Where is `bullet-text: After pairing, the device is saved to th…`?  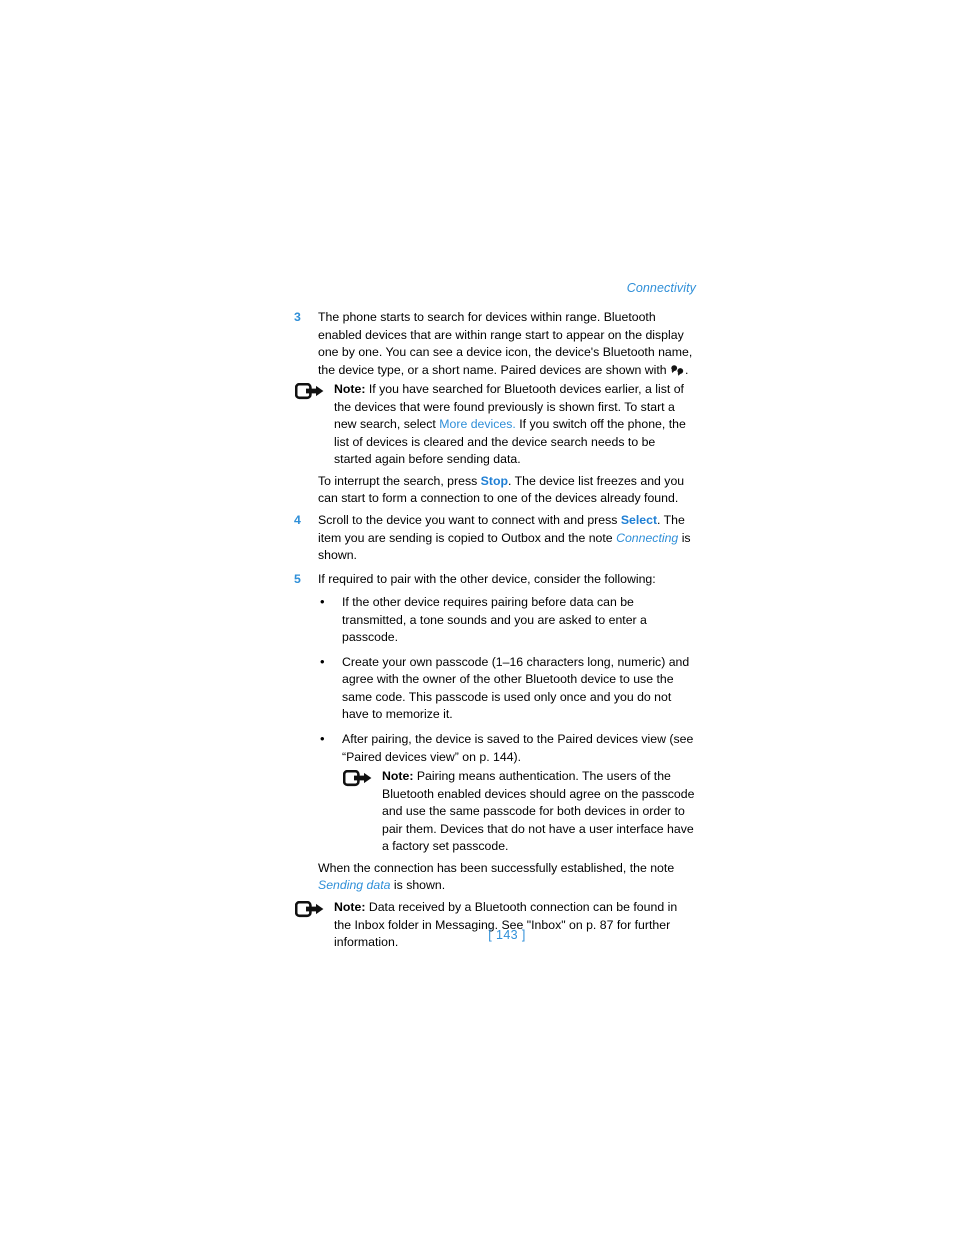 bullet-text: After pairing, the device is saved to th… is located at coordinates (518, 748).